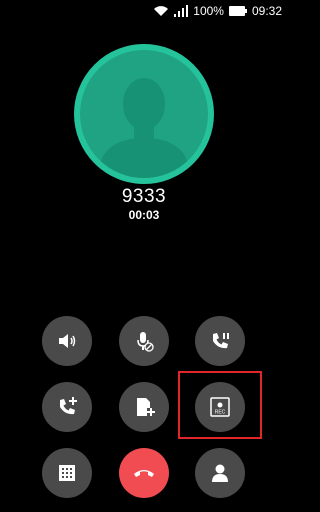 The image size is (320, 512). I want to click on mute-mic-icon, so click(145, 342).